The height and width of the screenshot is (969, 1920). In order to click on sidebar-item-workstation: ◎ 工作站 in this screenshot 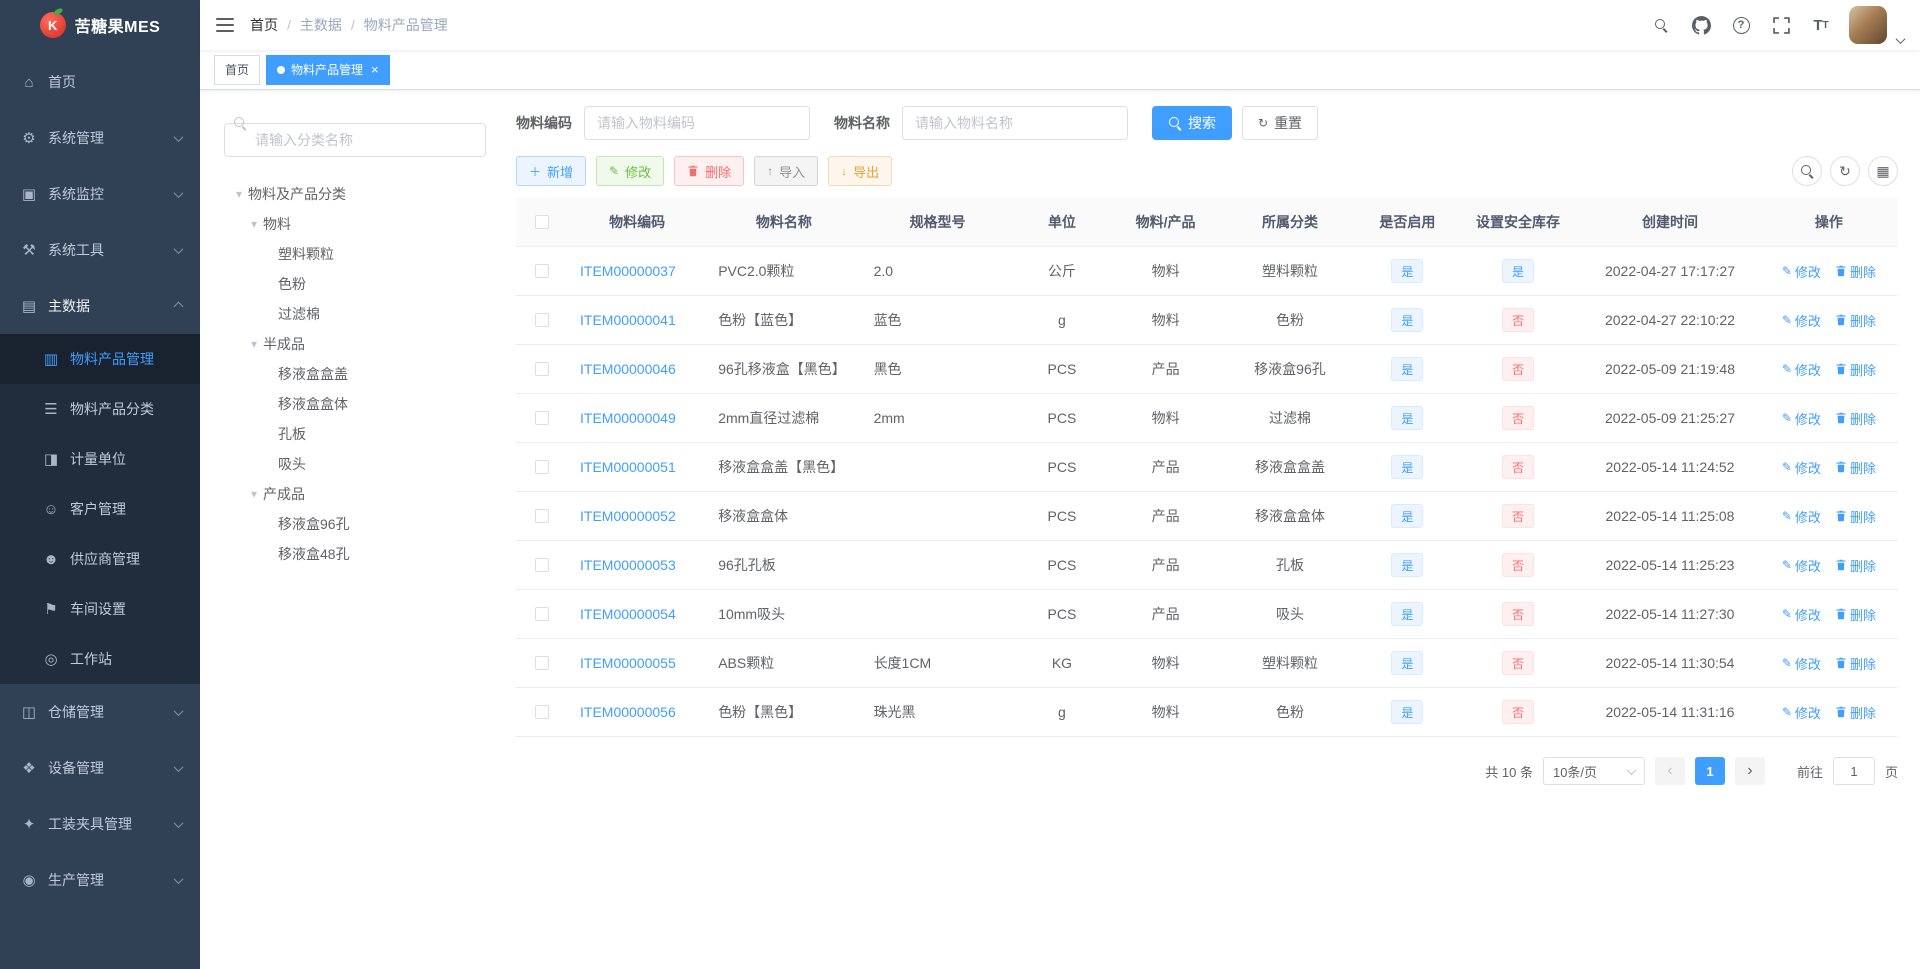, I will do `click(100, 659)`.